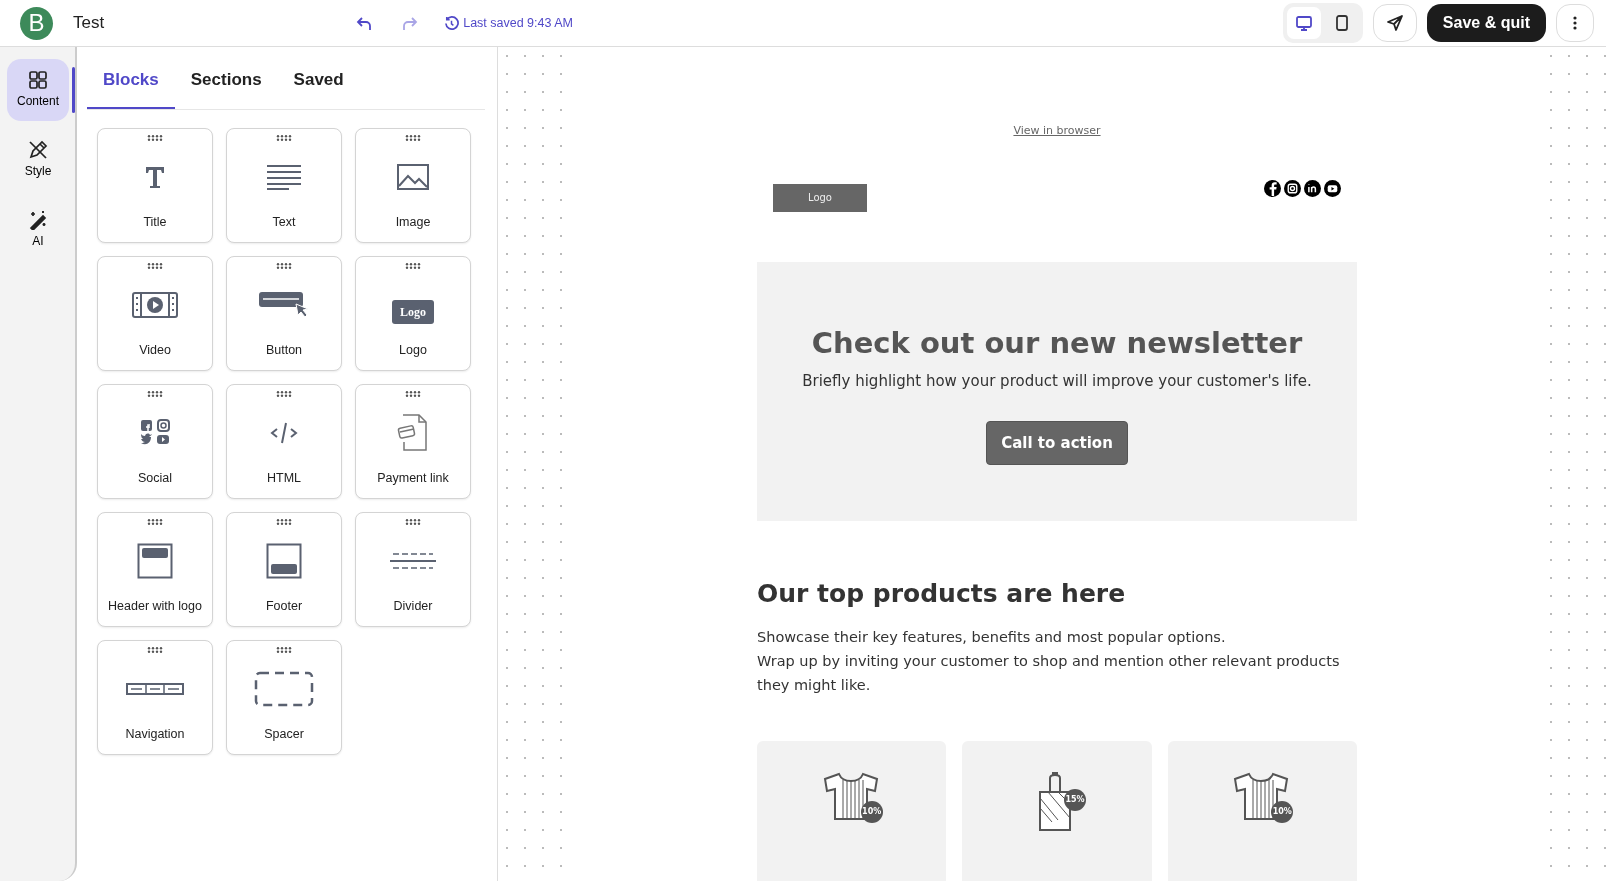 This screenshot has height=881, width=1606. I want to click on tab: Sections, so click(226, 82).